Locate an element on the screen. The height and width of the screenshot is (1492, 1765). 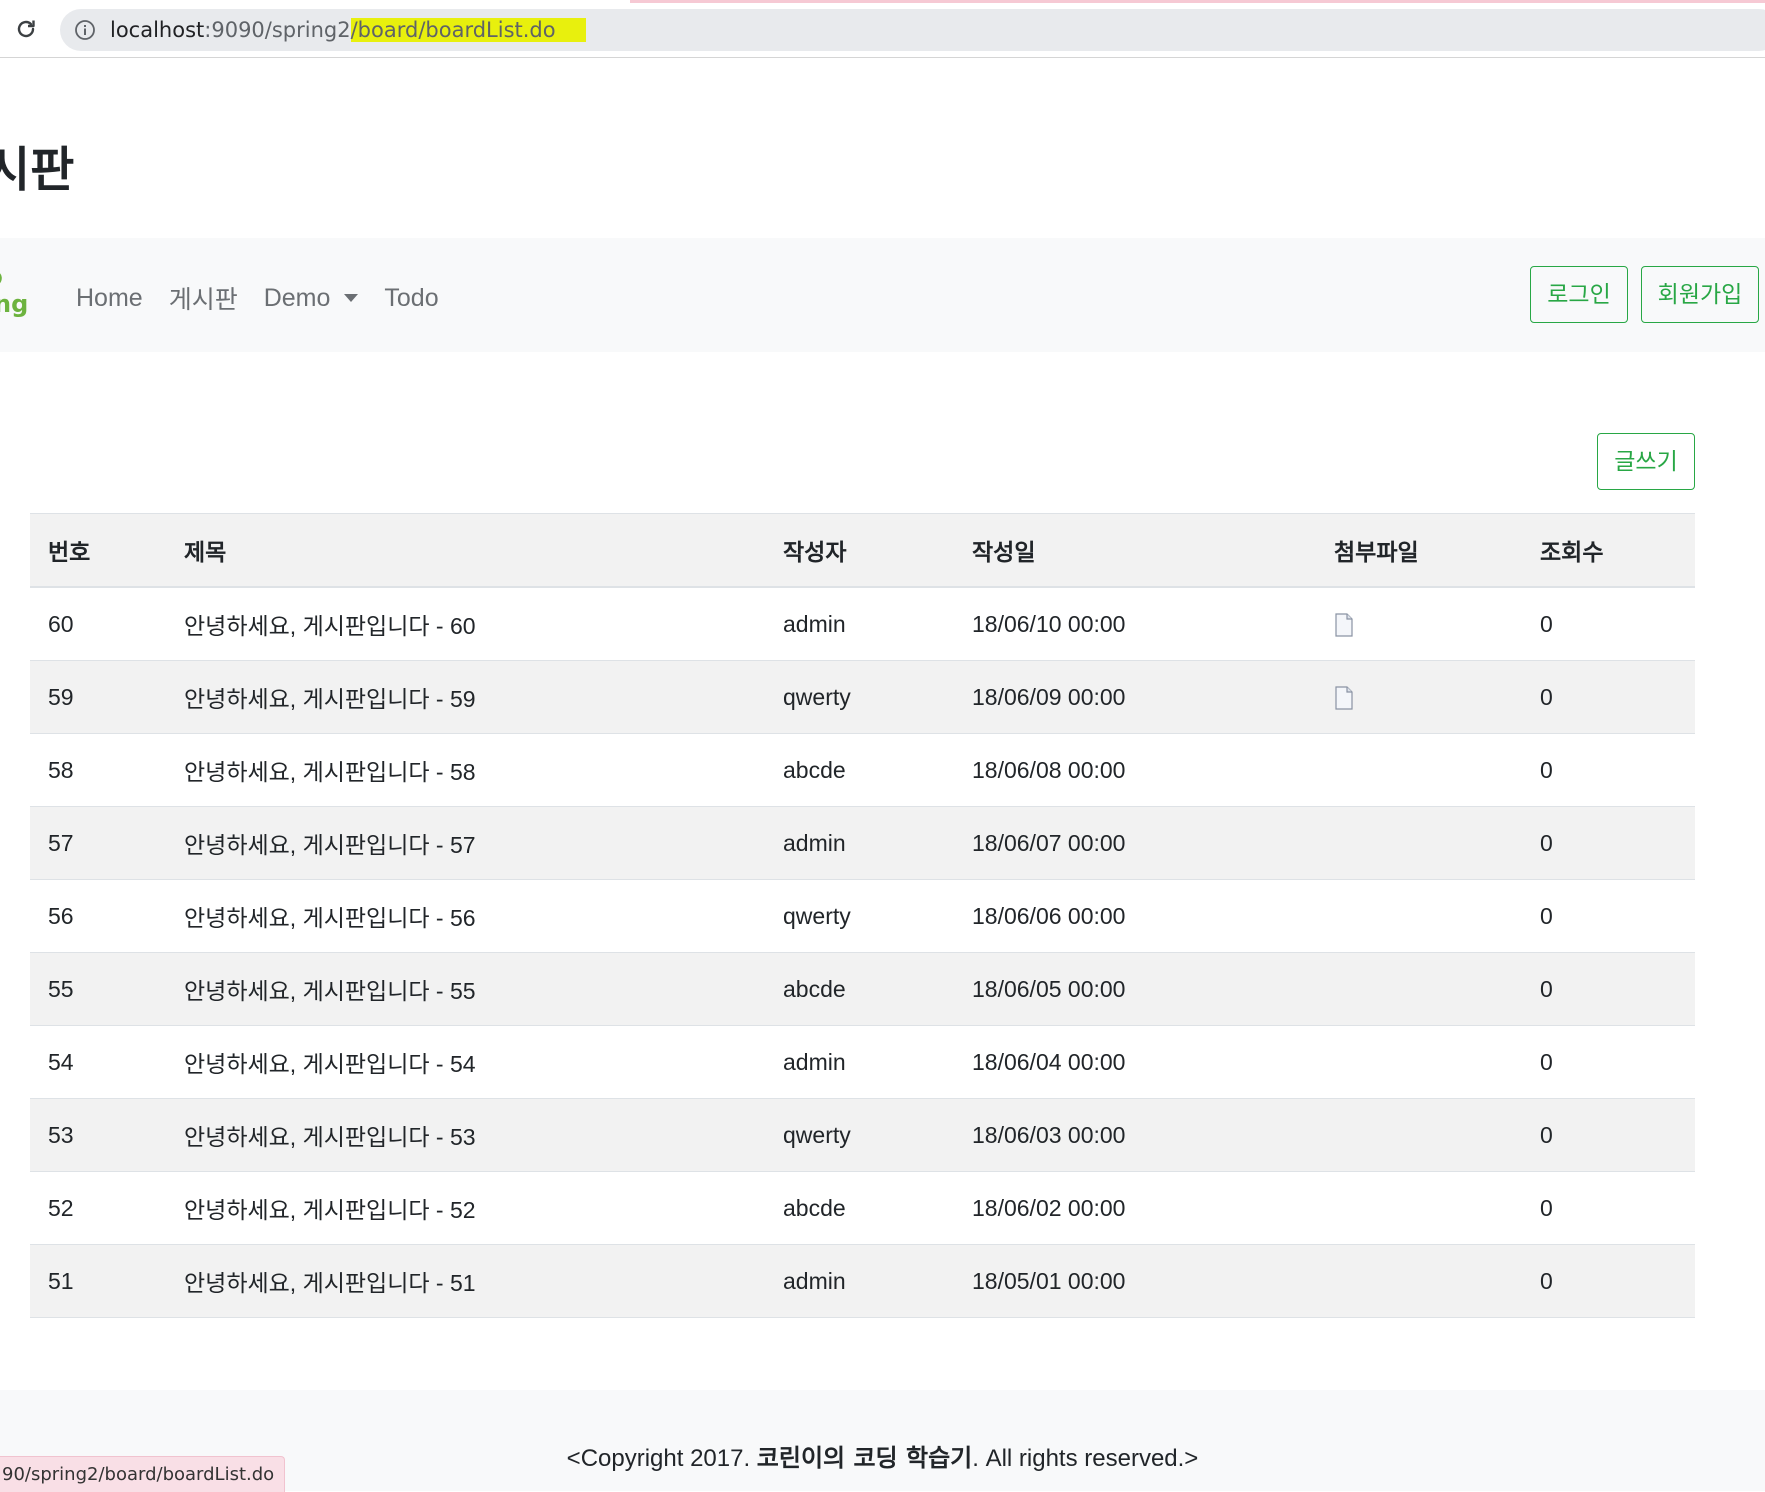
table-row: 52 안녕하세요, 게시판입니다 - 52 abcde 18/06/02 00:00 0 is located at coordinates (862, 1208).